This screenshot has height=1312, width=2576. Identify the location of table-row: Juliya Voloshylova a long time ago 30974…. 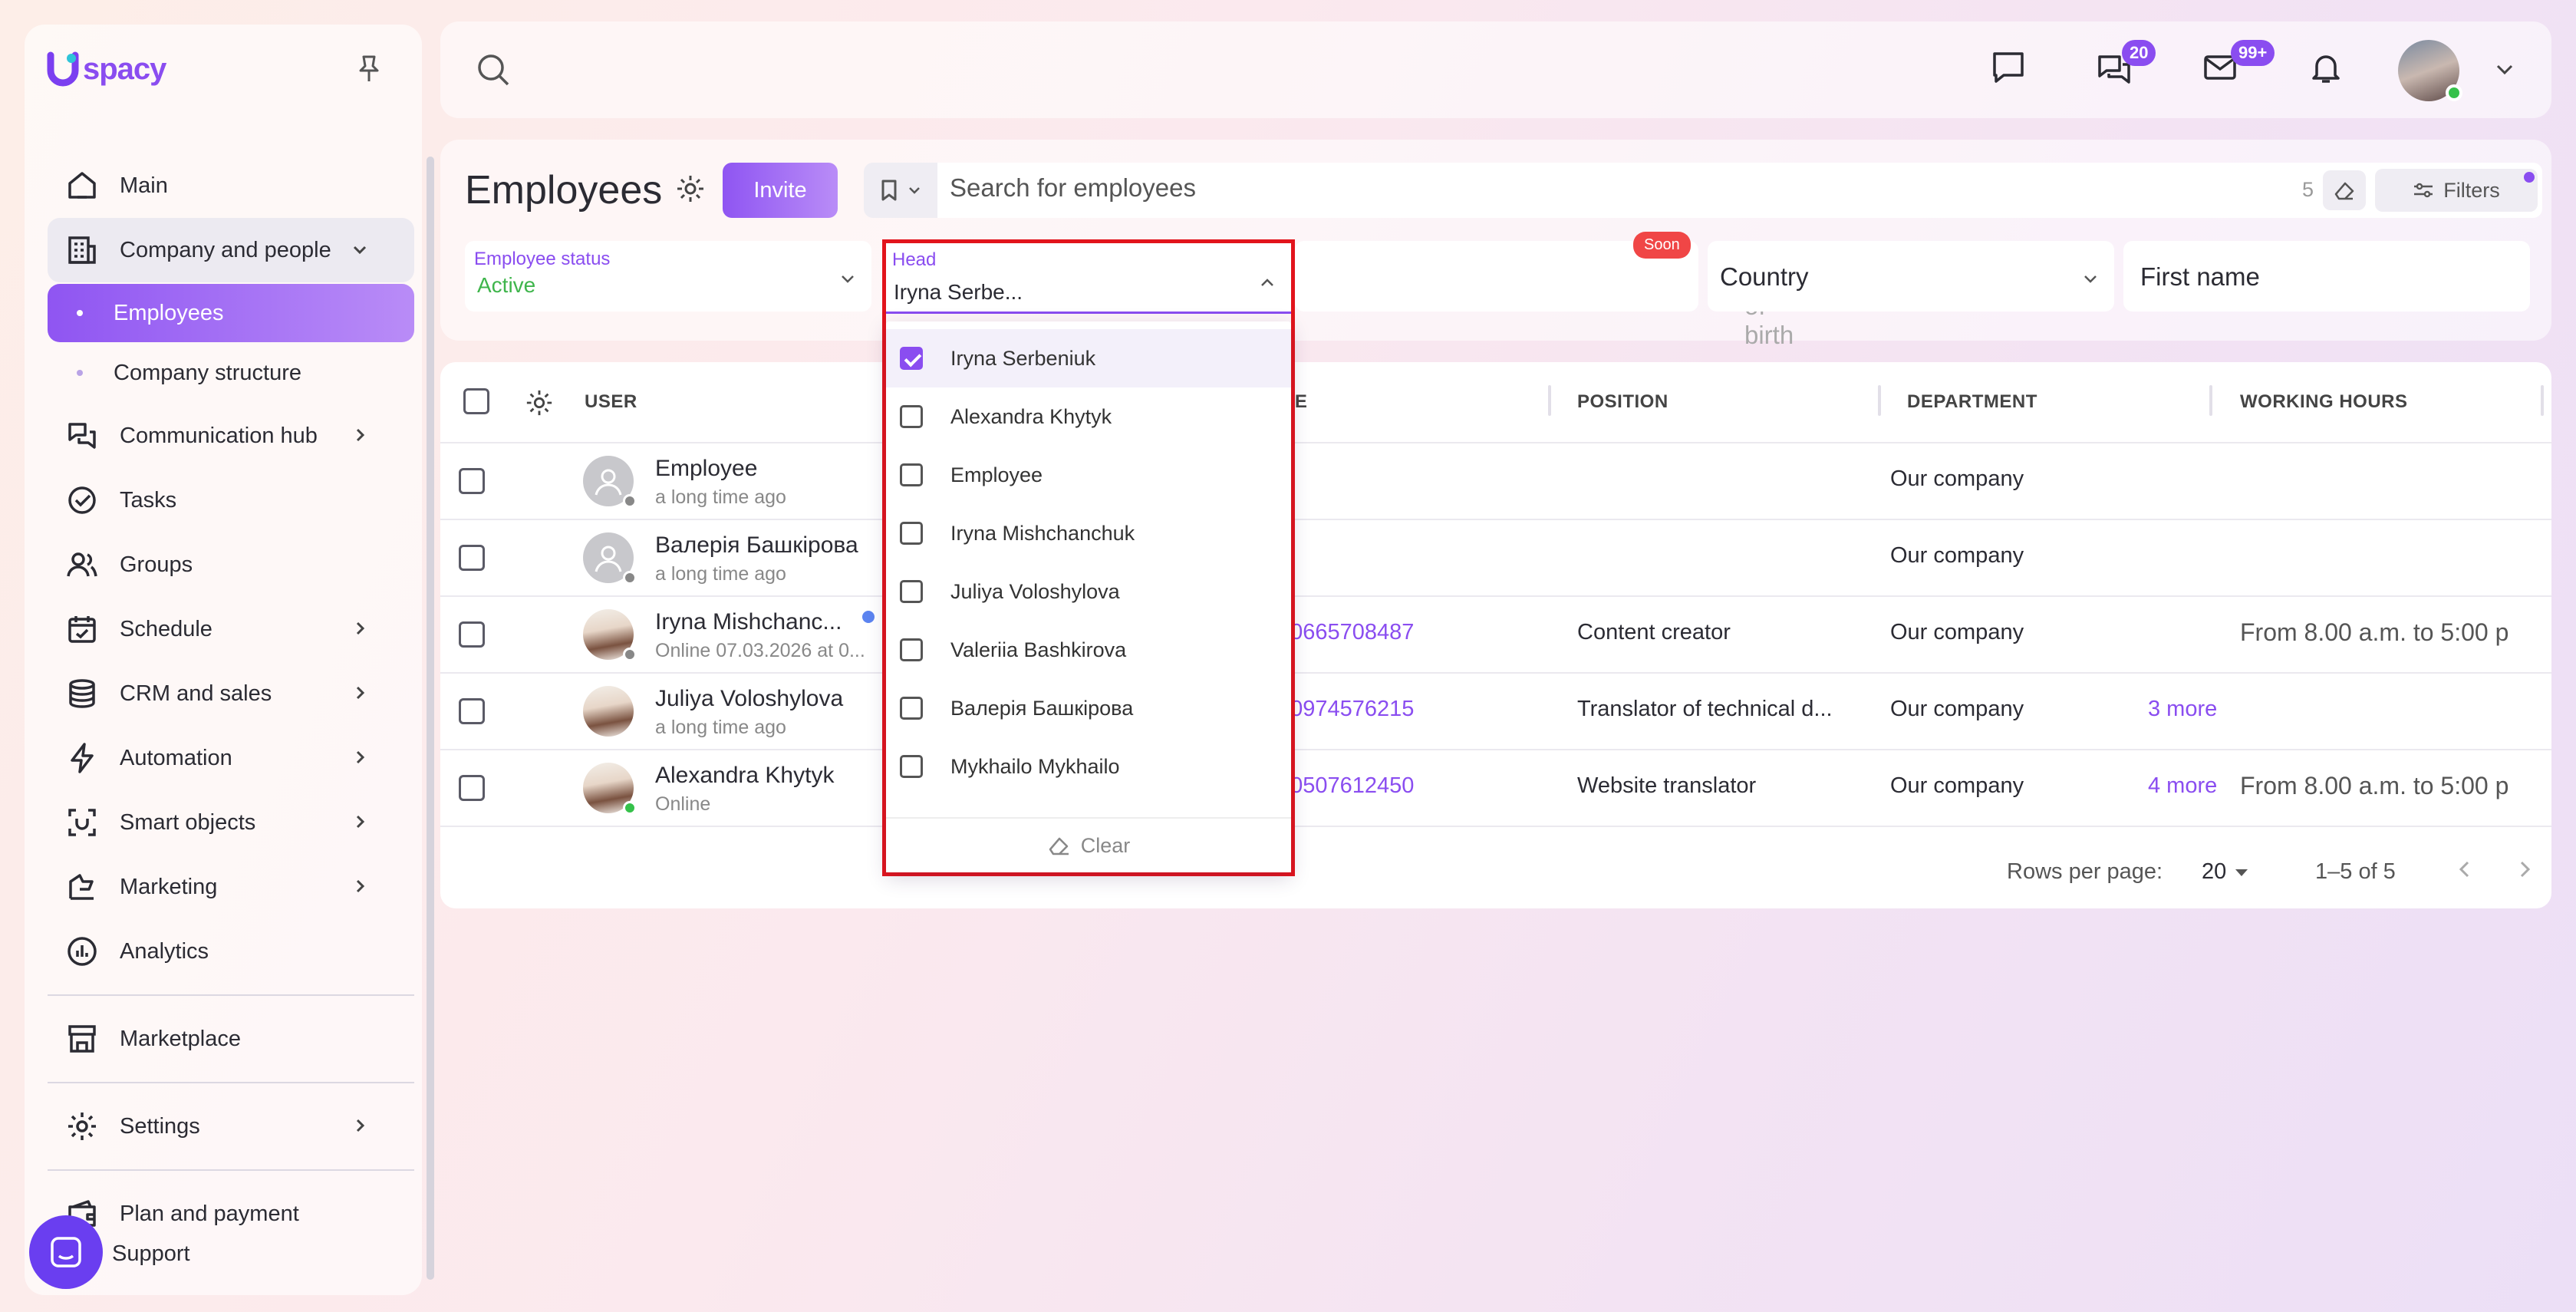
(1495, 712).